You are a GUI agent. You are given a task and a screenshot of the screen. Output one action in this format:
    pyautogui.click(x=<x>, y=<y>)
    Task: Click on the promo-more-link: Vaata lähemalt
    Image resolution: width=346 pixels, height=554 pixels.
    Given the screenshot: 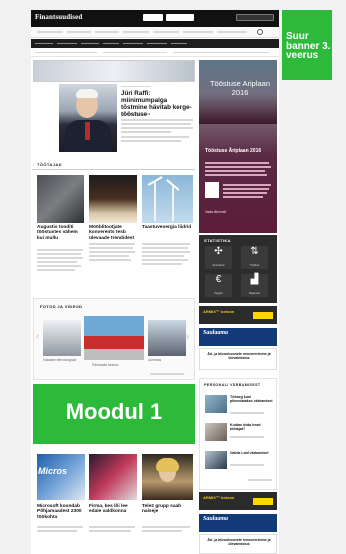 What is the action you would take?
    pyautogui.click(x=215, y=212)
    